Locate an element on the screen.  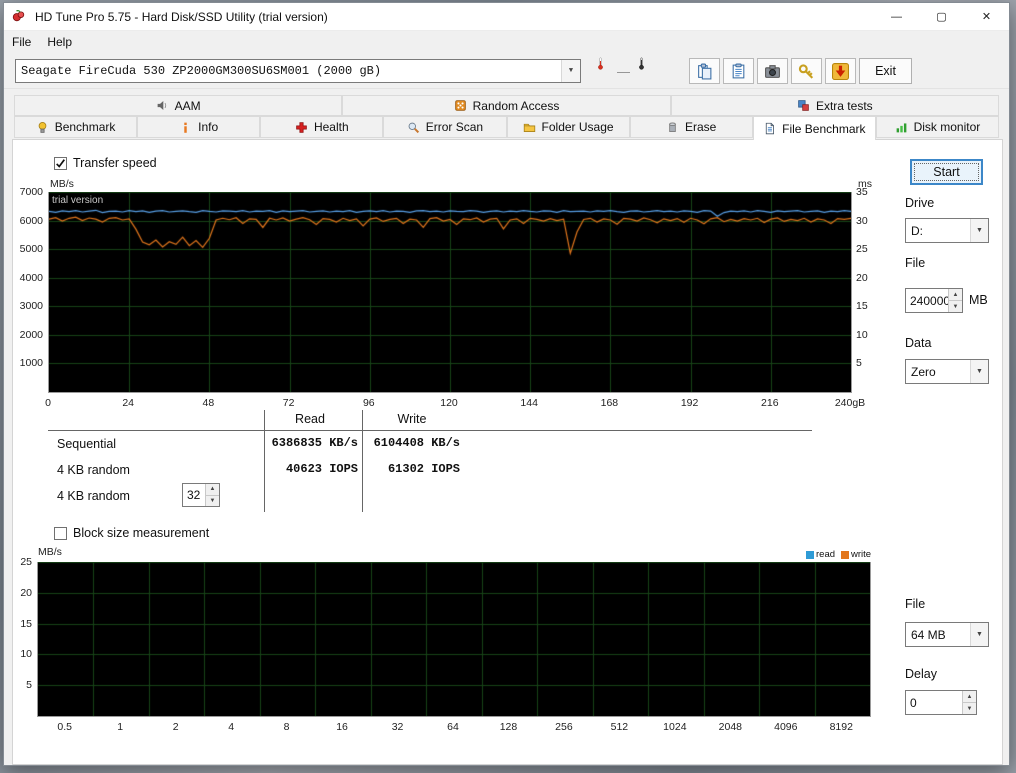
clipboard-copy-button is located at coordinates (704, 71).